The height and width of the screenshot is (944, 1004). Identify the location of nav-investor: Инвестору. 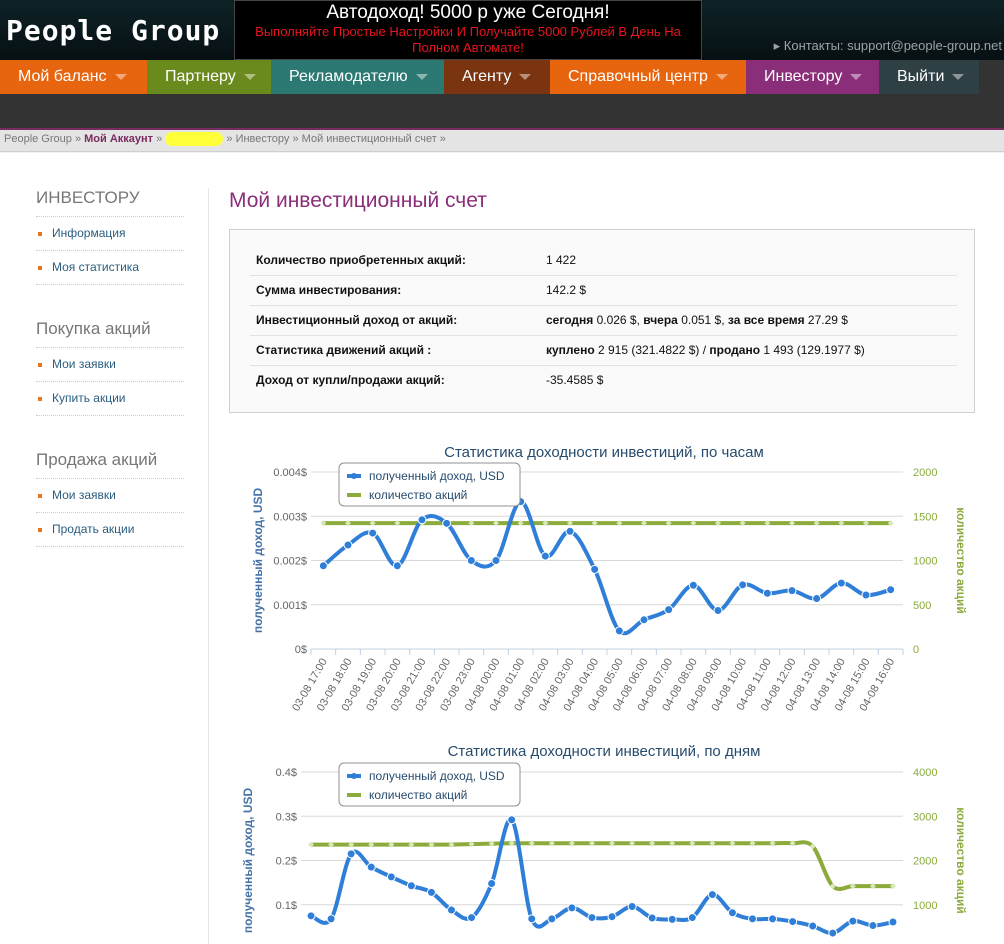
(812, 77).